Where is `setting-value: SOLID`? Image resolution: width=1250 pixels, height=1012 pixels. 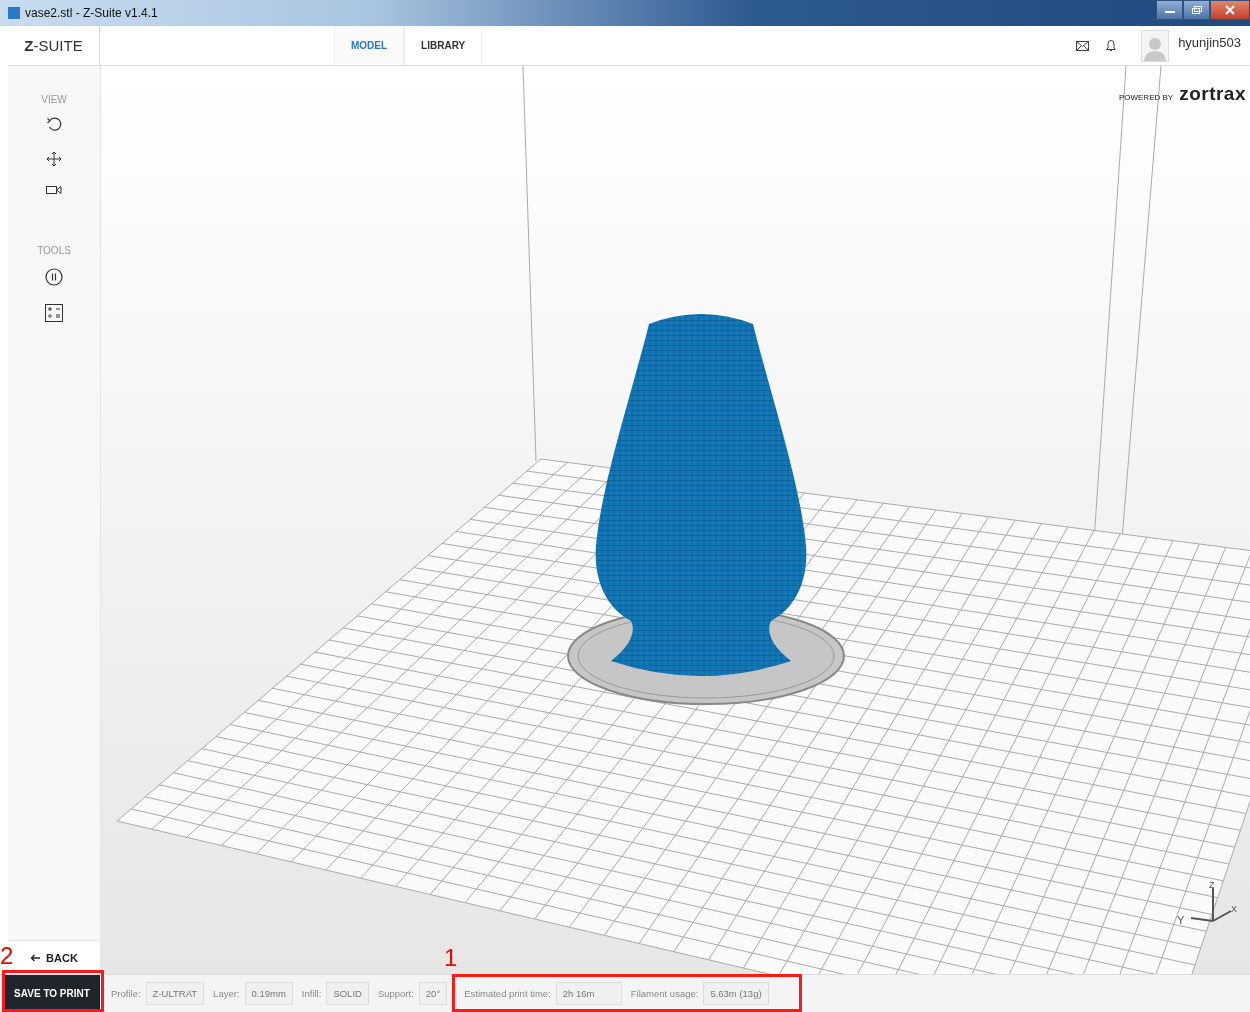 setting-value: SOLID is located at coordinates (347, 993).